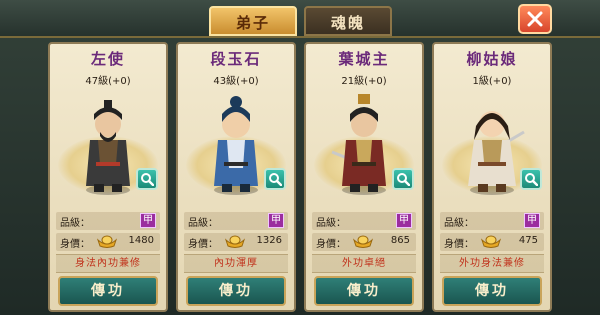 The width and height of the screenshot is (600, 315). I want to click on tab-soul: 魂魄, so click(348, 21).